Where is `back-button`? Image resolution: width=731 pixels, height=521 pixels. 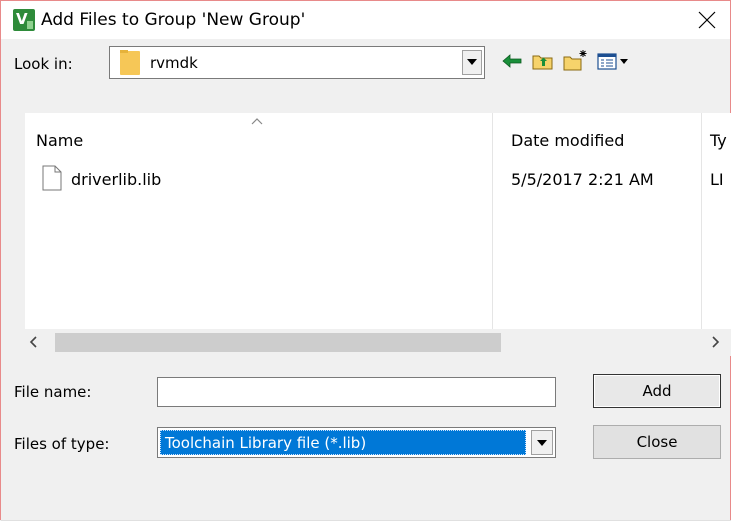
back-button is located at coordinates (513, 61).